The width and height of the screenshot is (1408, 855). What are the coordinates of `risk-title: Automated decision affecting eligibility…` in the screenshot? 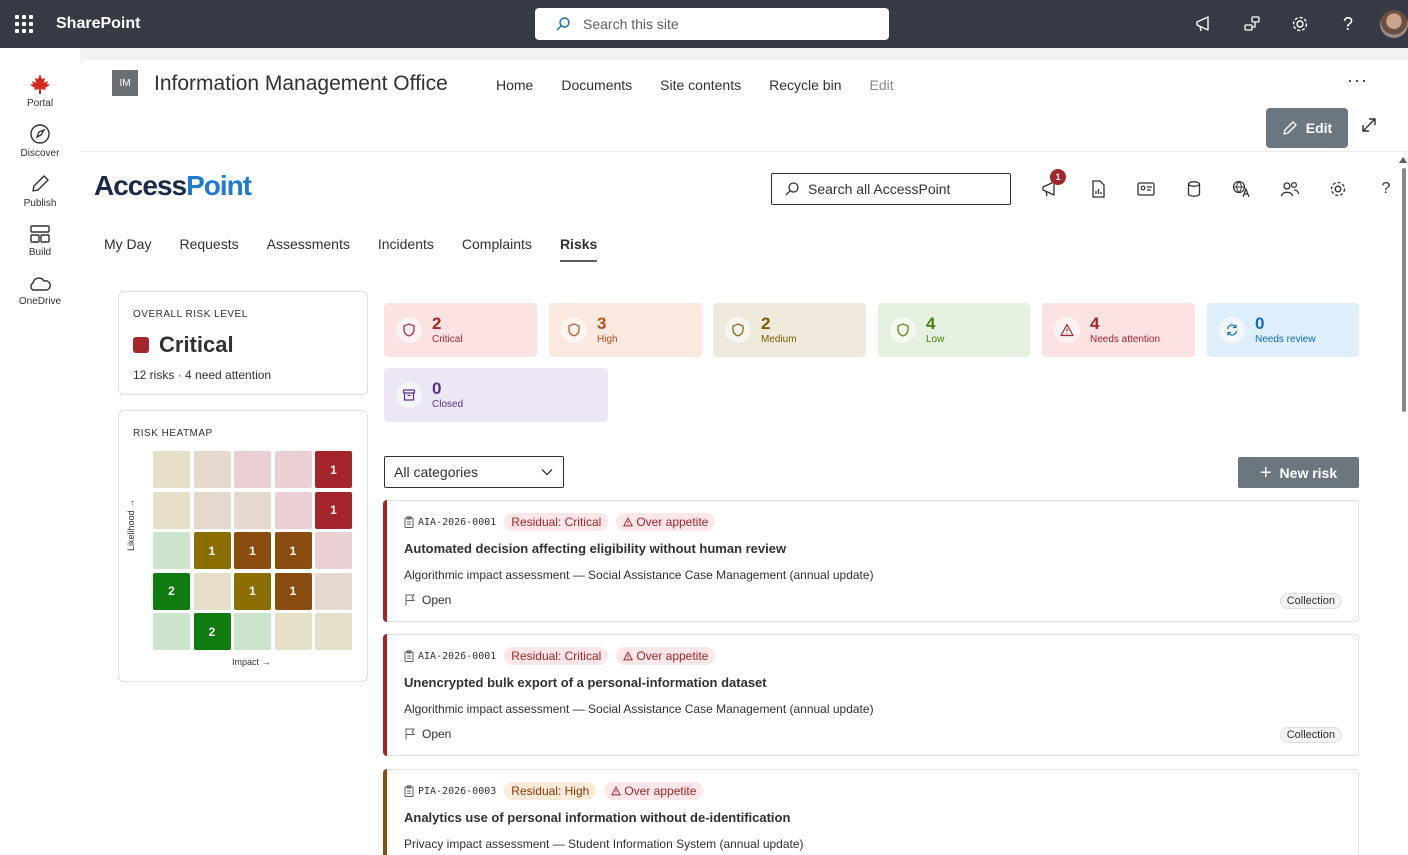 It's located at (595, 548).